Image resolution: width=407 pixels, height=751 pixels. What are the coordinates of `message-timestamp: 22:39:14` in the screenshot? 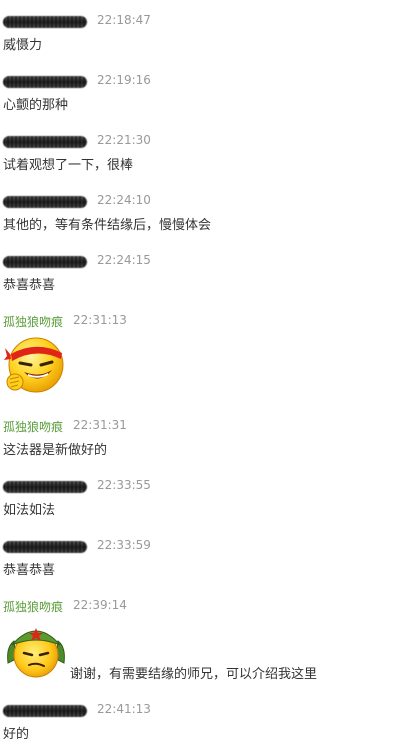 It's located at (100, 605).